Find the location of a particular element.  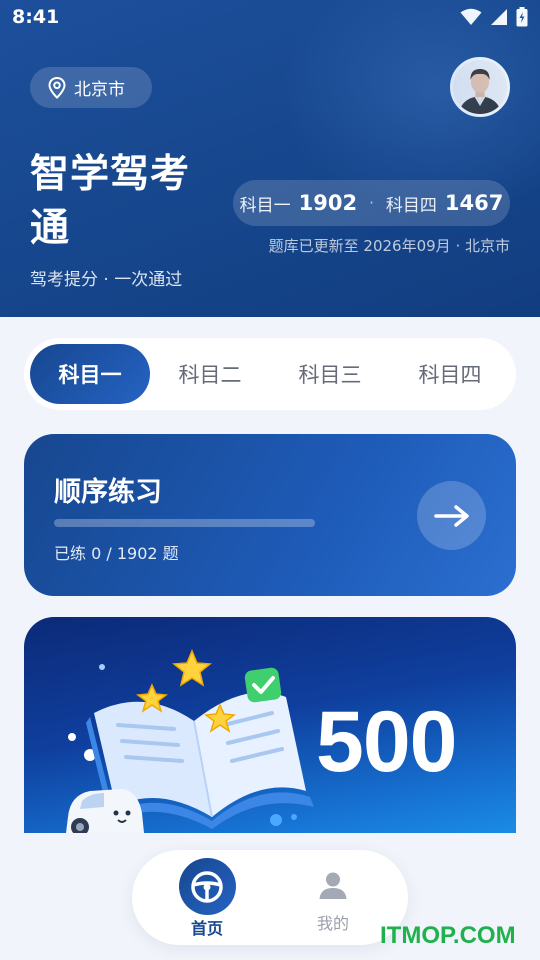

person-icon is located at coordinates (333, 885).